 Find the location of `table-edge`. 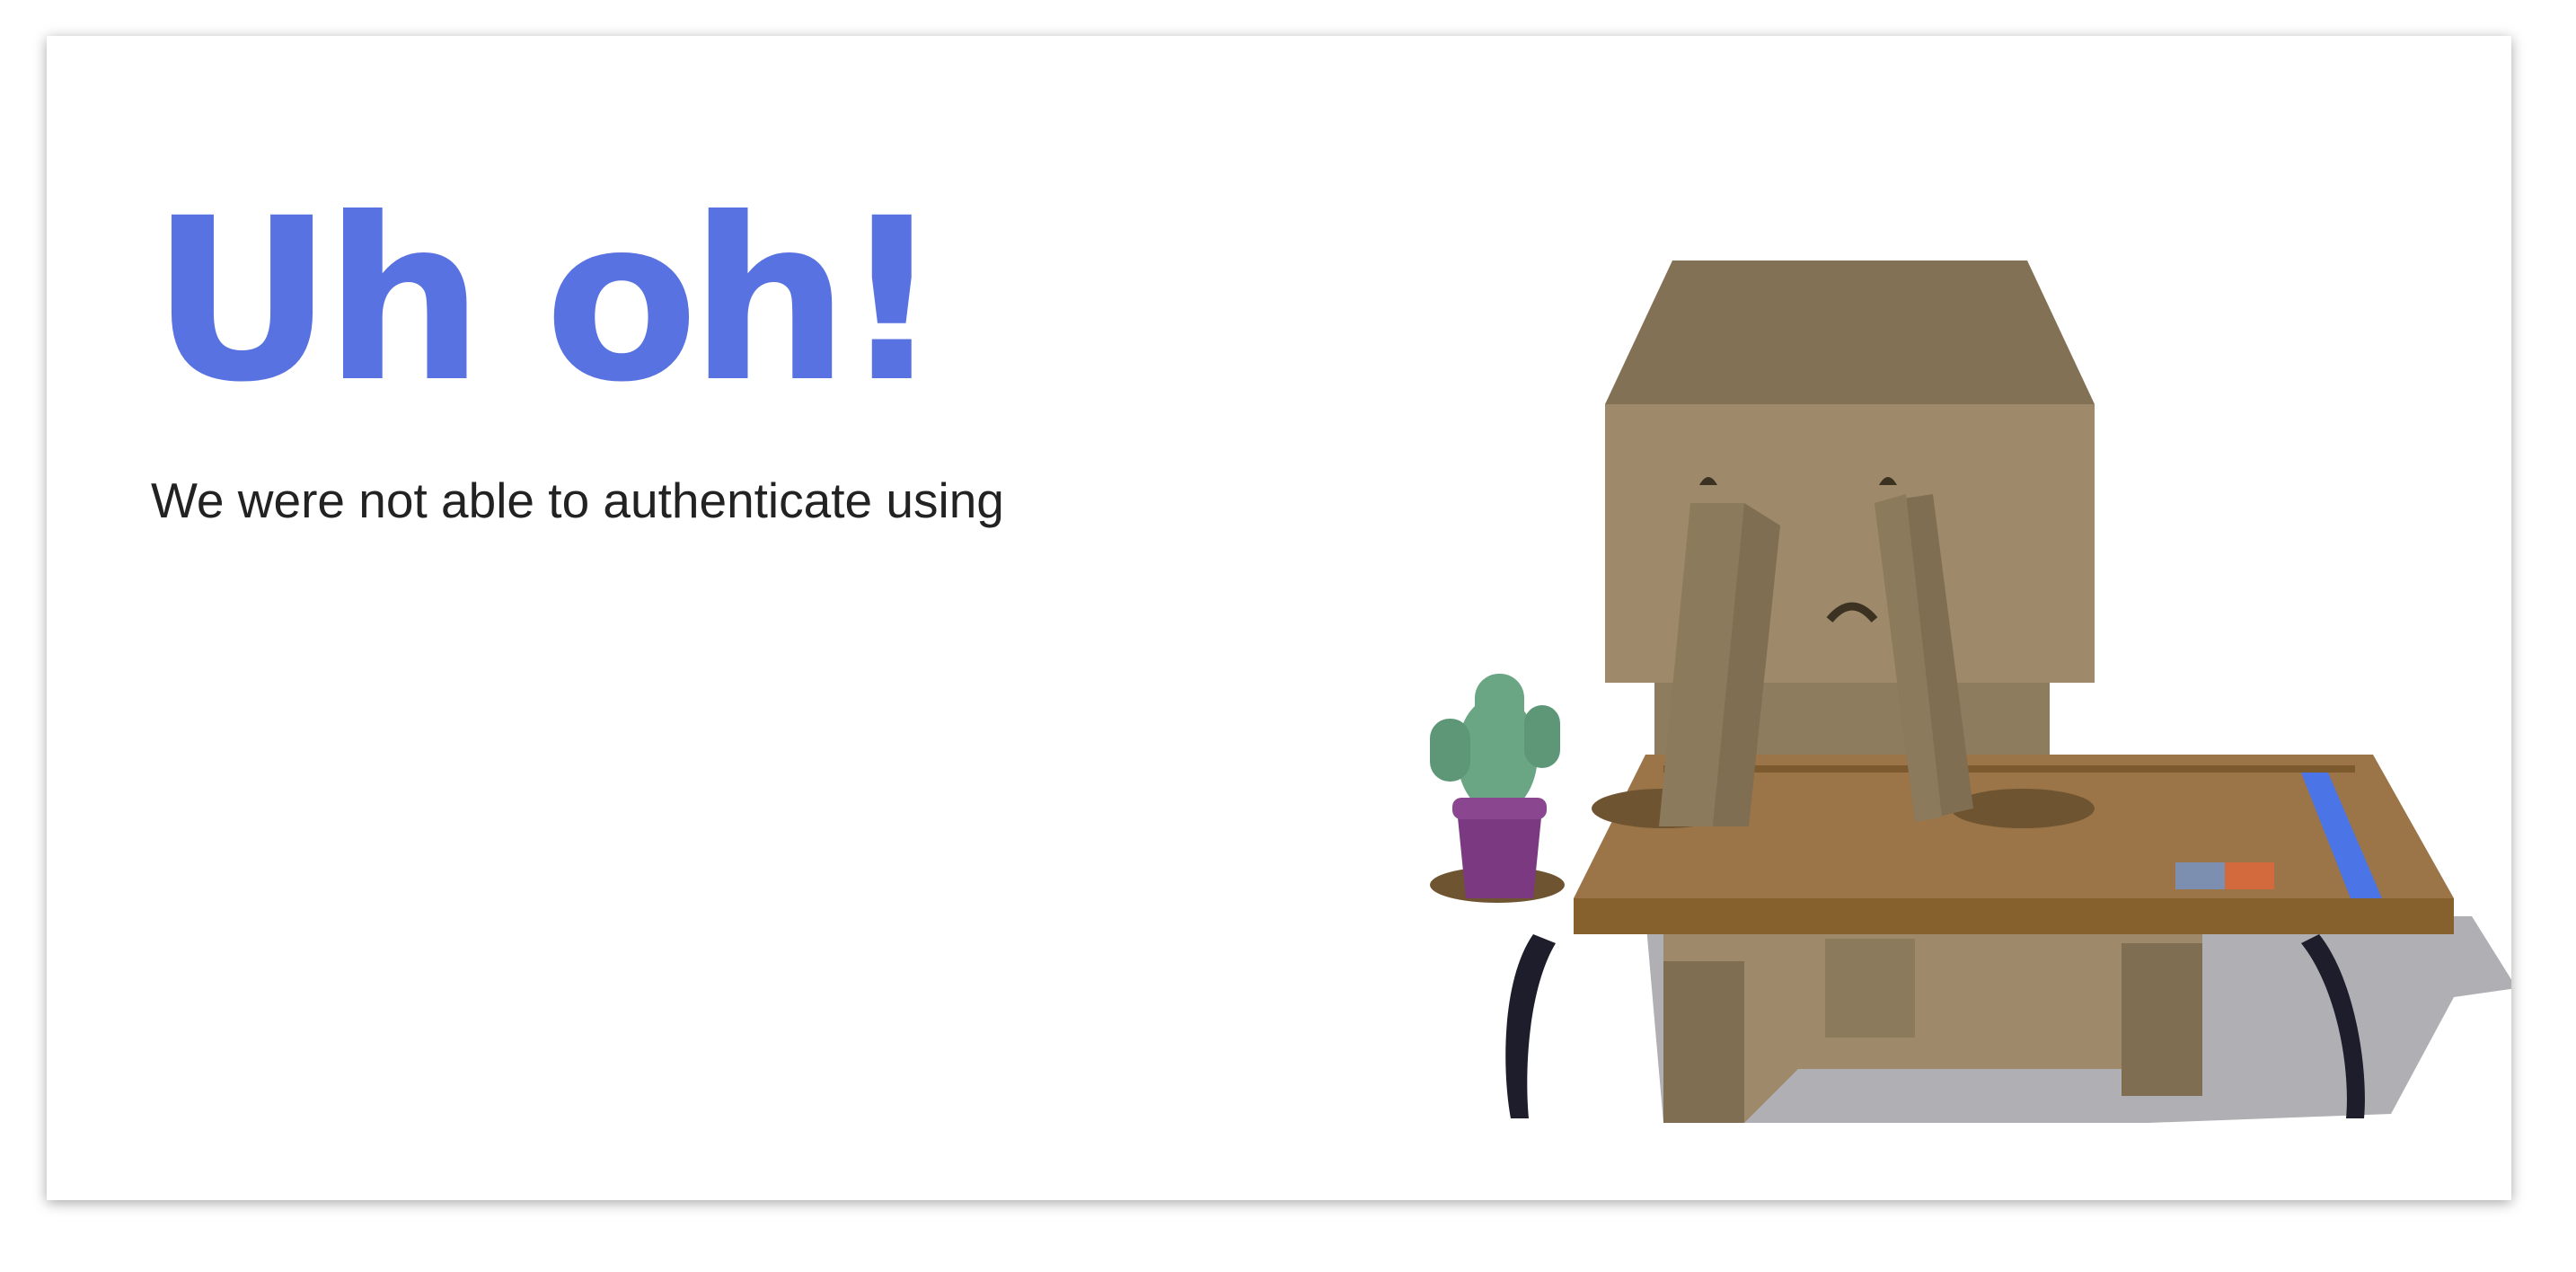

table-edge is located at coordinates (2014, 916).